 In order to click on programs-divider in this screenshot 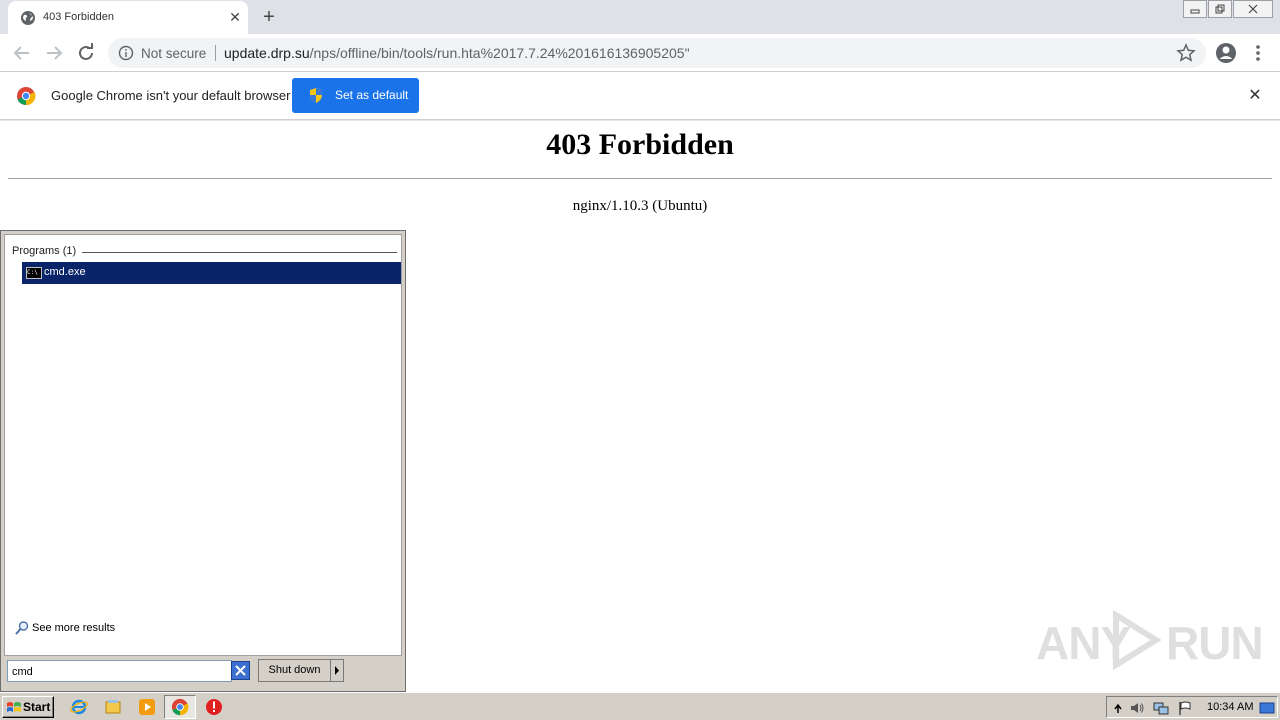, I will do `click(238, 252)`.